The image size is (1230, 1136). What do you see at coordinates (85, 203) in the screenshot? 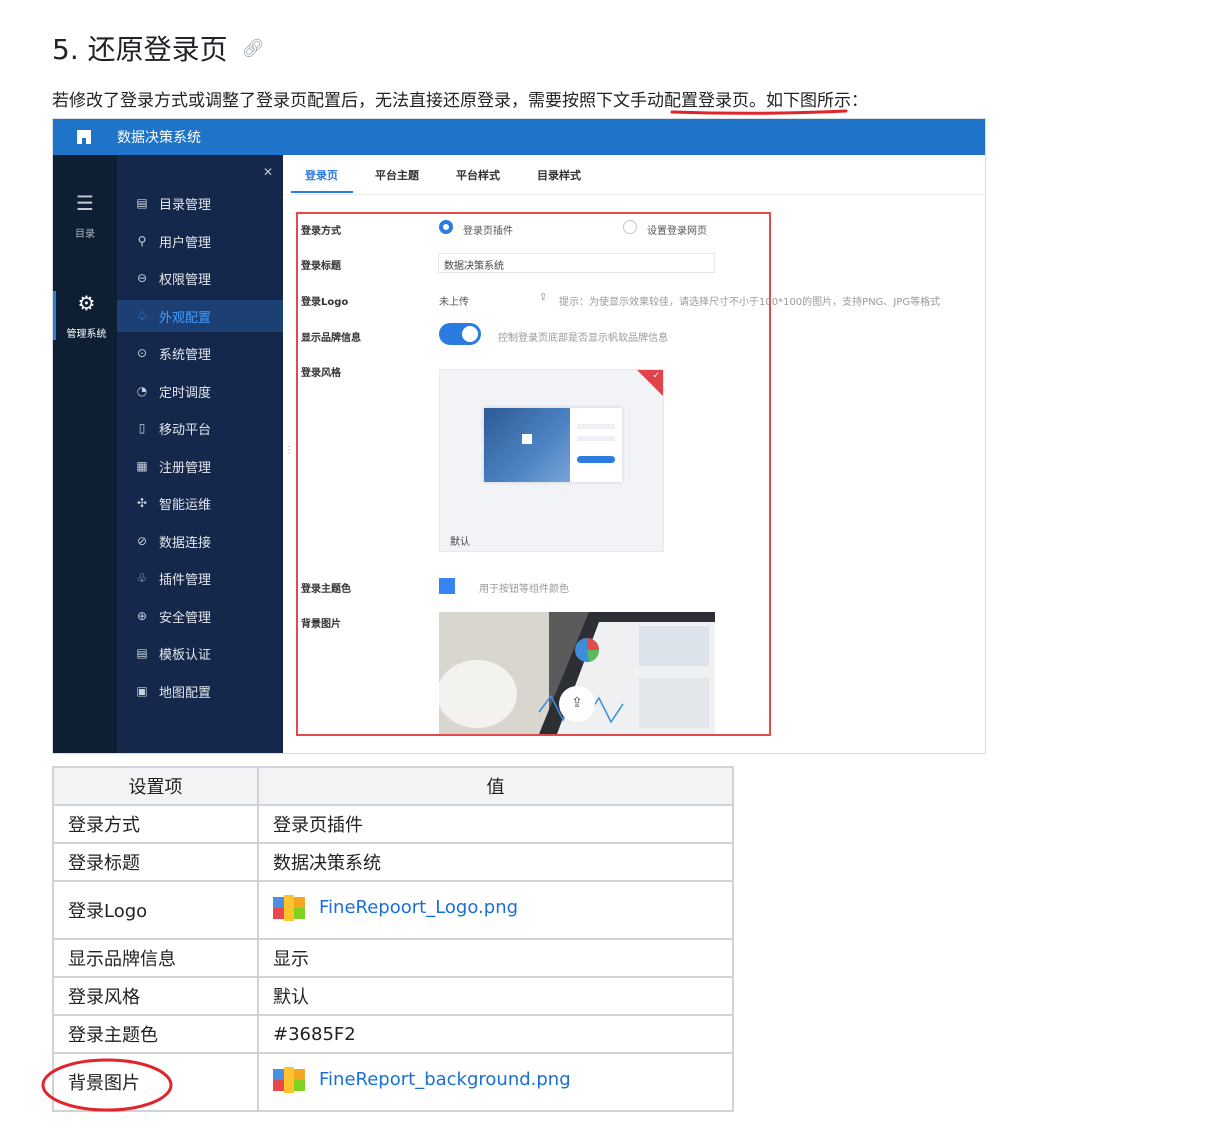
I see `list-icon: ☰` at bounding box center [85, 203].